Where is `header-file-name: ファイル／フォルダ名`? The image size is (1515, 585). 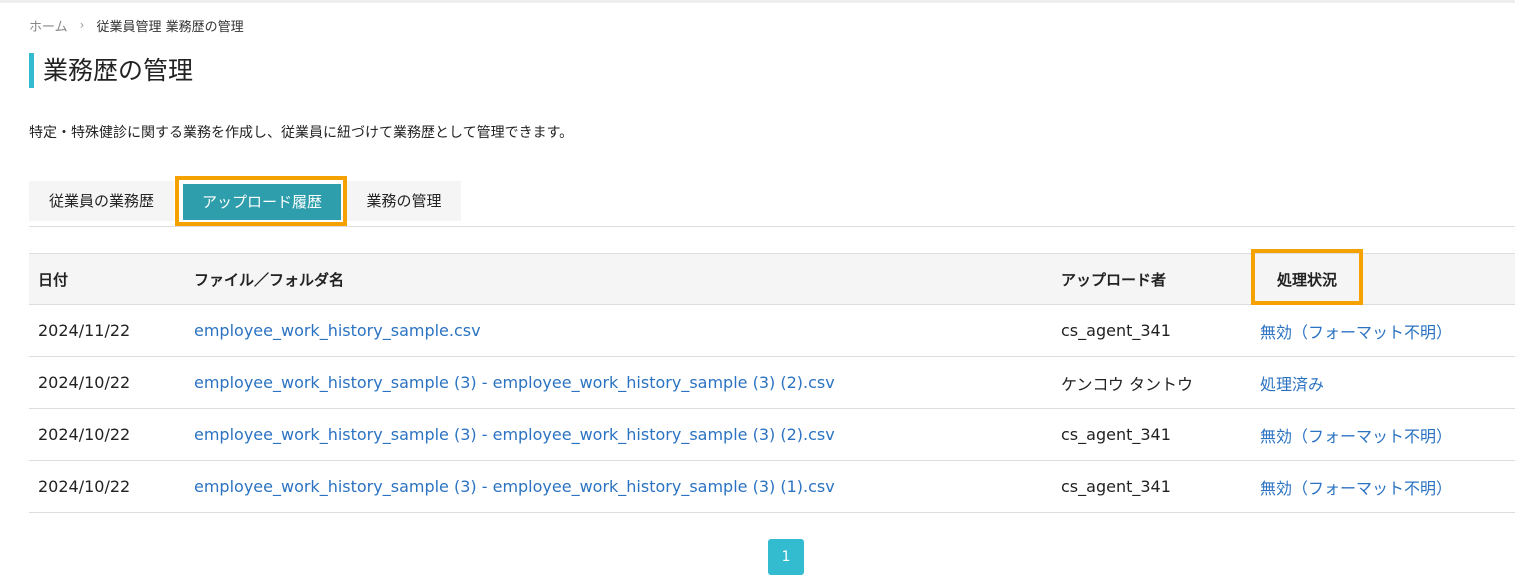
header-file-name: ファイル／フォルダ名 is located at coordinates (618, 279).